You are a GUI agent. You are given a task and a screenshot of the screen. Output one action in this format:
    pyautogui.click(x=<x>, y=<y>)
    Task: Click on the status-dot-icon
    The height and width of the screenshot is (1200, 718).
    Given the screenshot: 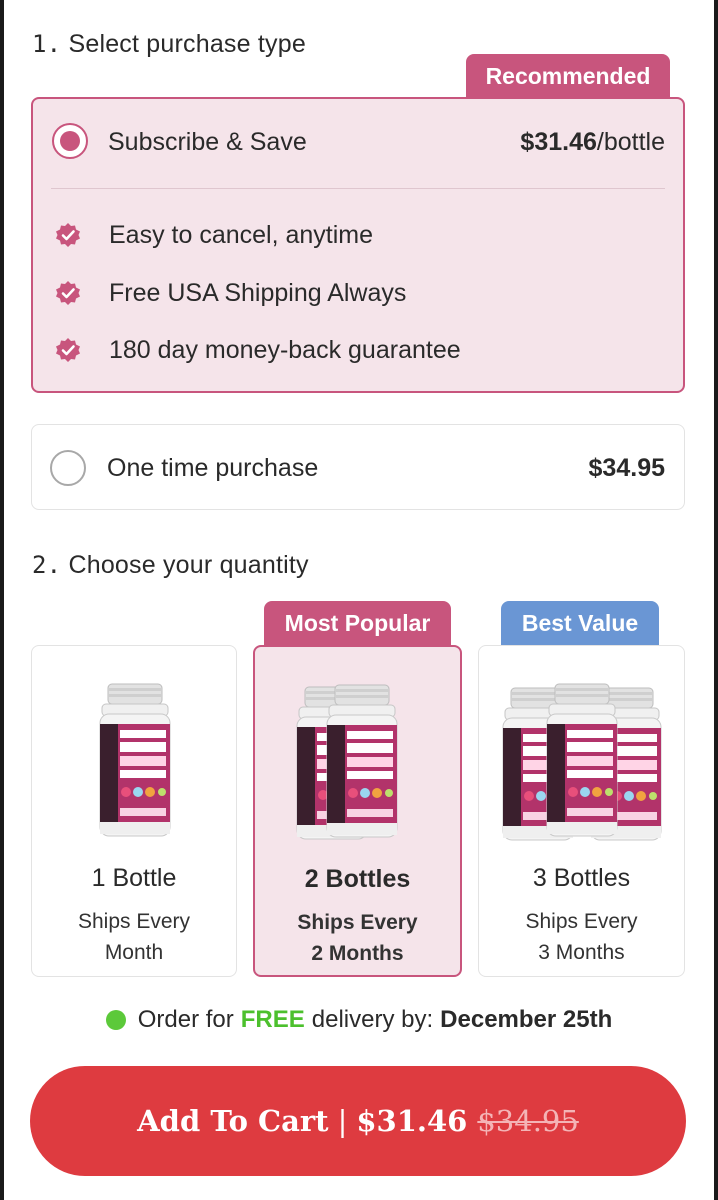 What is the action you would take?
    pyautogui.click(x=115, y=1020)
    